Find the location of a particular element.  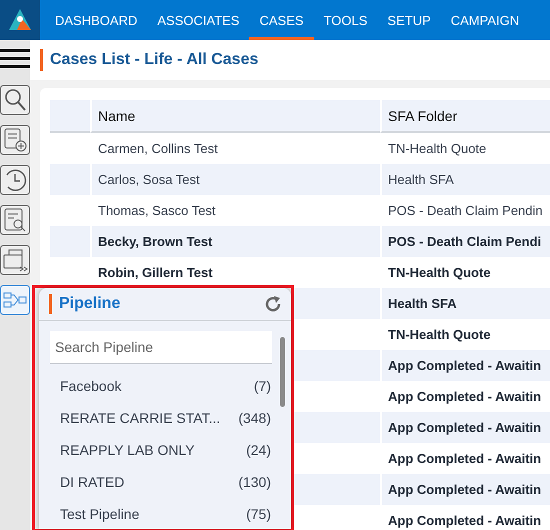

nav-tab: CAMPAIGN is located at coordinates (485, 20).